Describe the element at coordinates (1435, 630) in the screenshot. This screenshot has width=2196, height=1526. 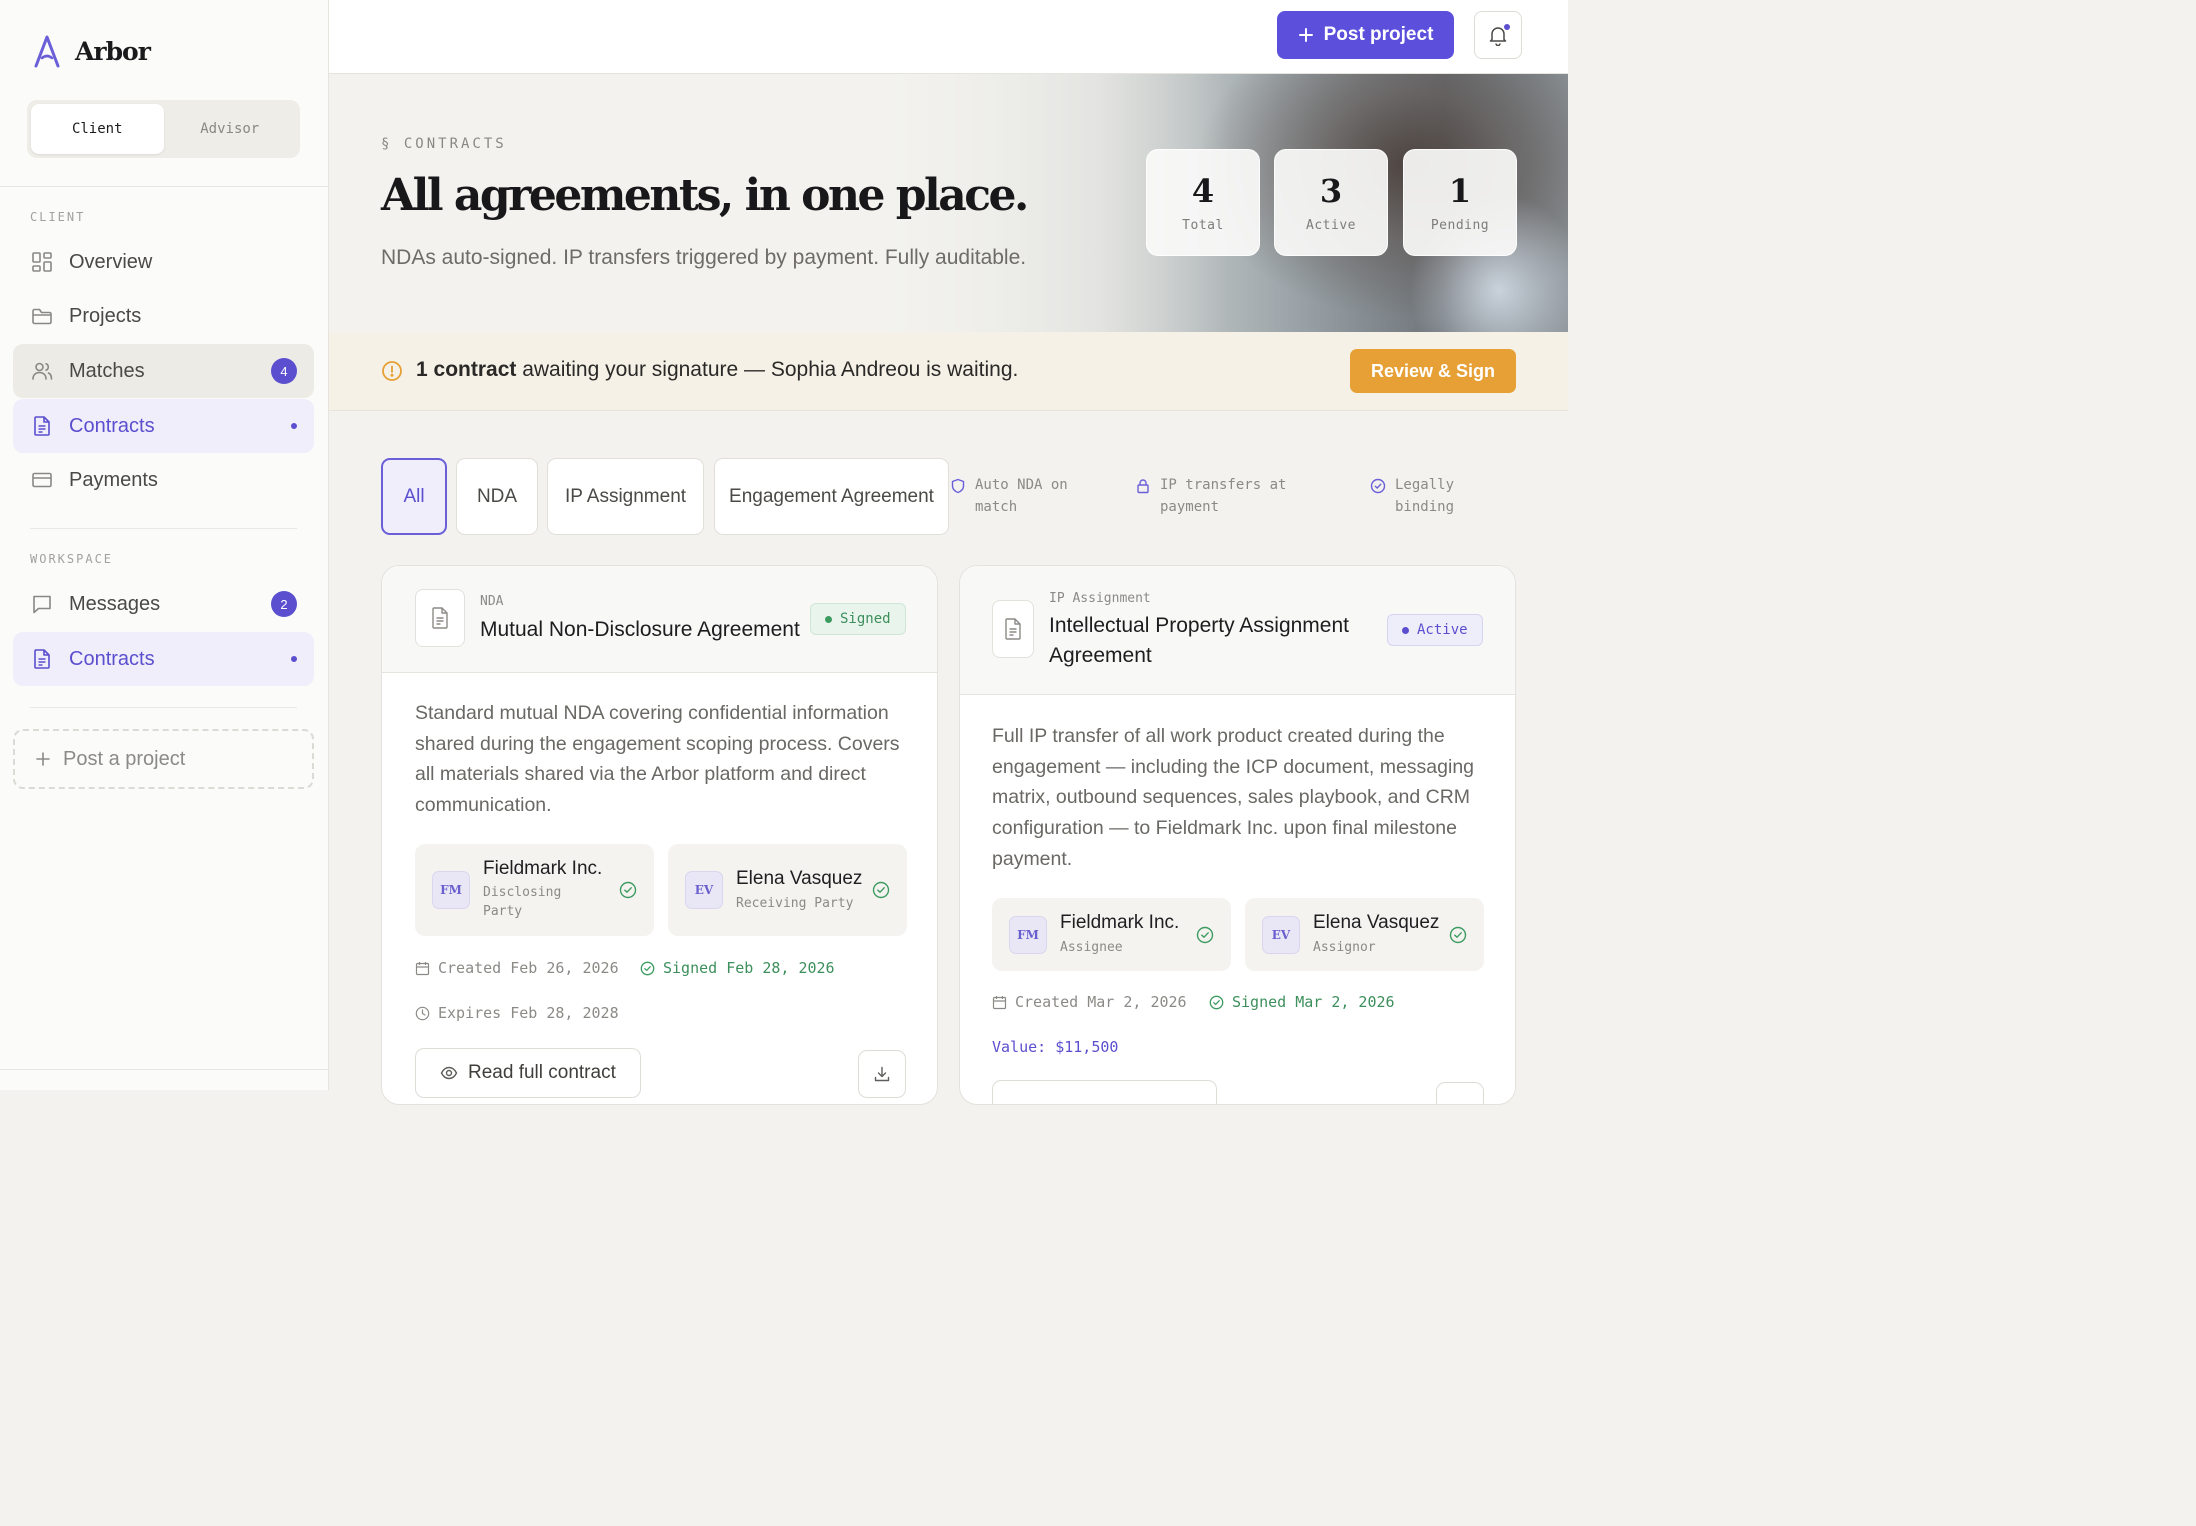
I see `status-badge: Active` at that location.